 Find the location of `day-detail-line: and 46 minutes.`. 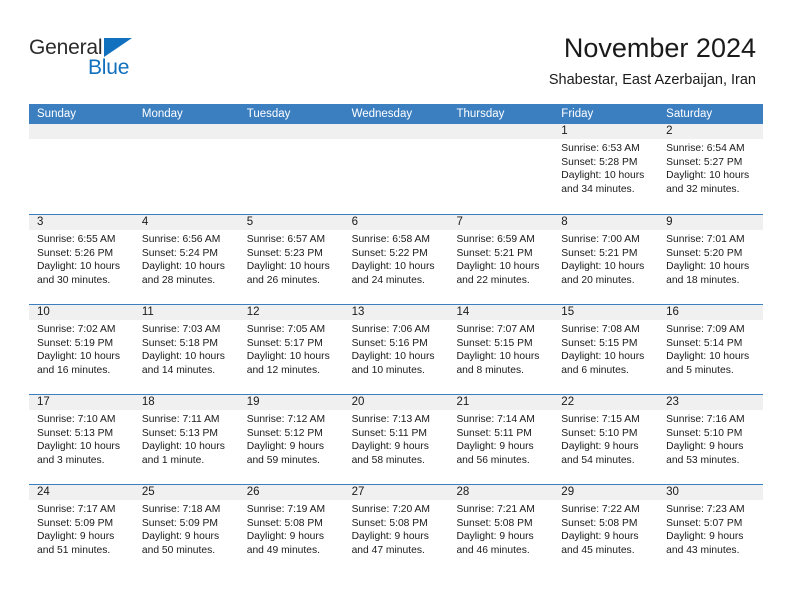

day-detail-line: and 46 minutes. is located at coordinates (493, 550).